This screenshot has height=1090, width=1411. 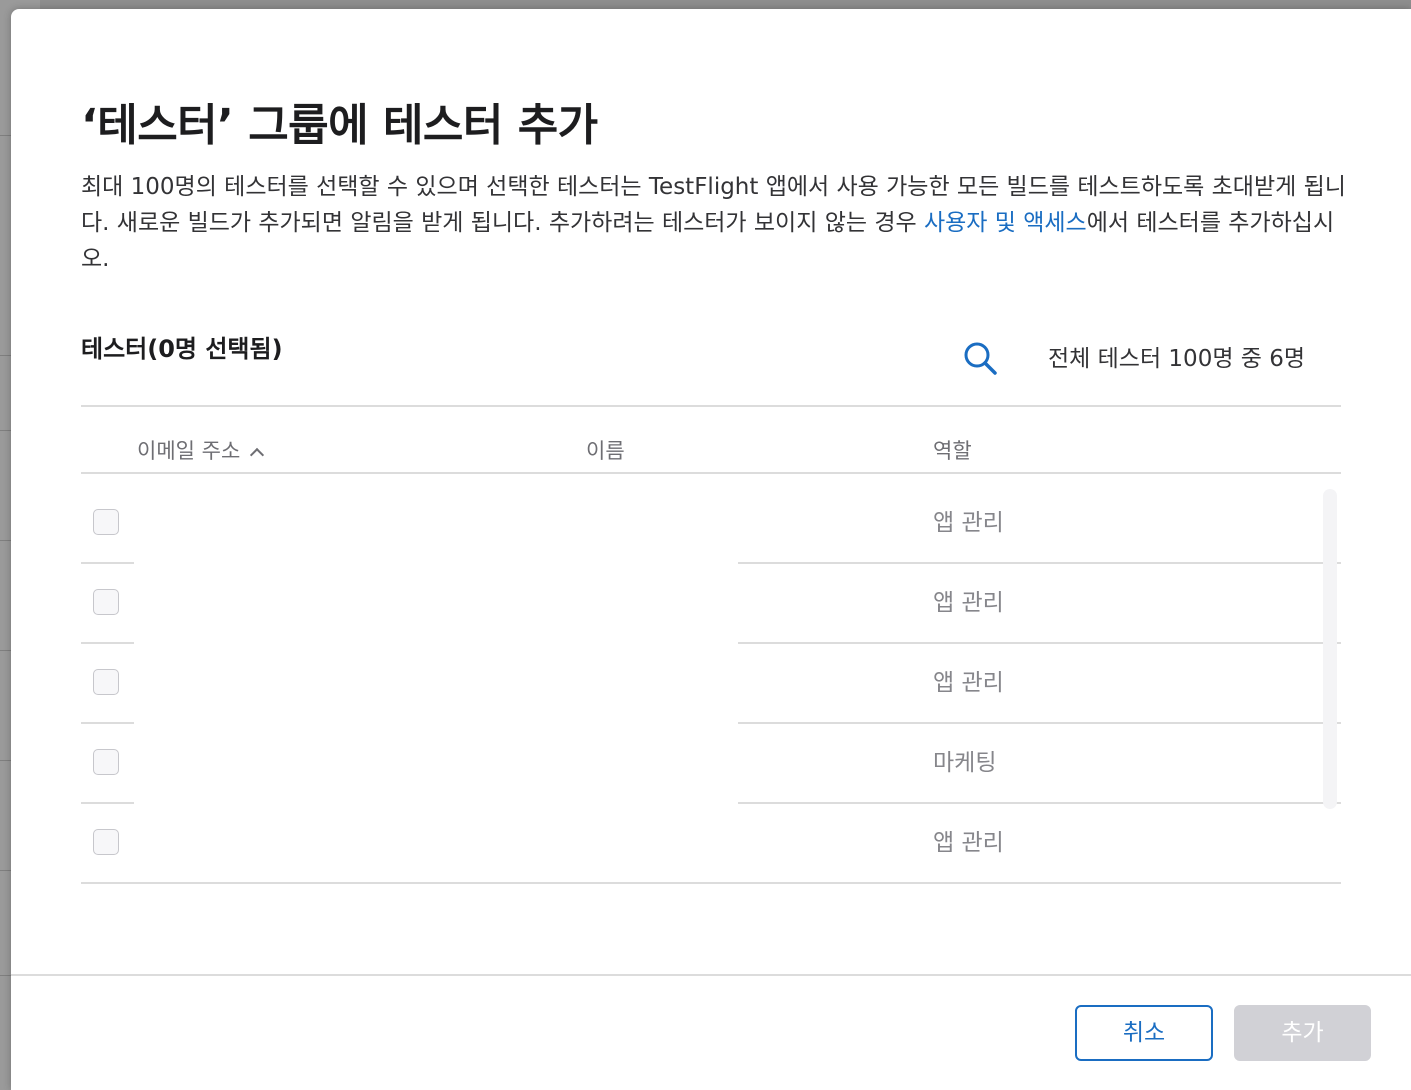 What do you see at coordinates (980, 358) in the screenshot?
I see `search-icon` at bounding box center [980, 358].